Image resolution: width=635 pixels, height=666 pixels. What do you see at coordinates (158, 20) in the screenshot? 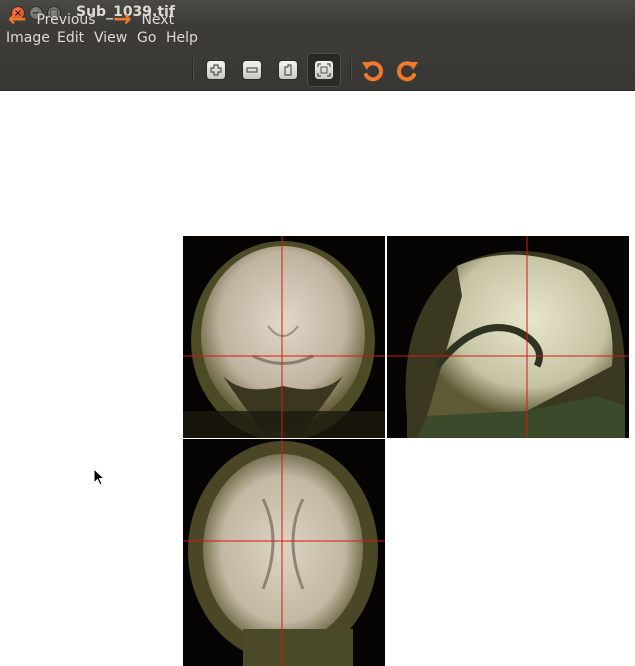
I see `next-label: Next` at bounding box center [158, 20].